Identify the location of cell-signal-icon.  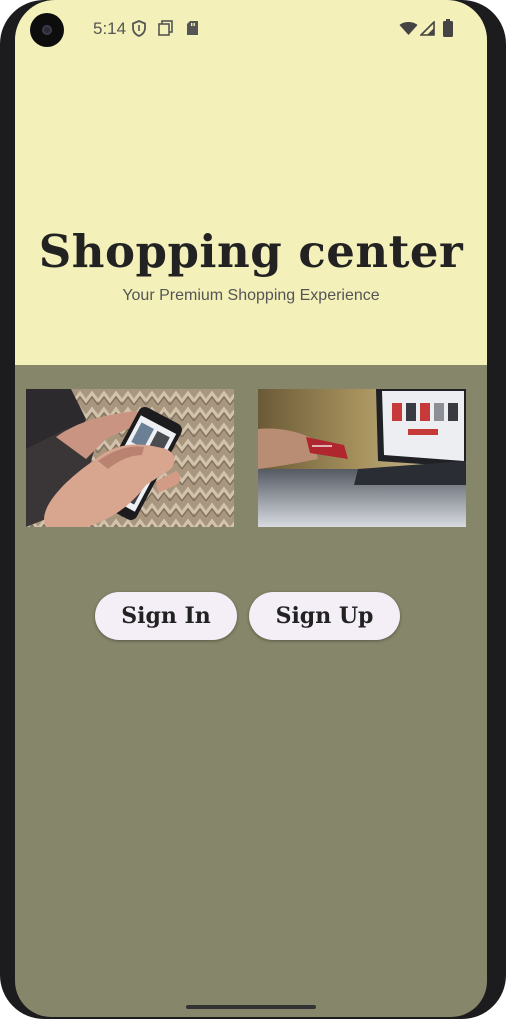
(427, 30).